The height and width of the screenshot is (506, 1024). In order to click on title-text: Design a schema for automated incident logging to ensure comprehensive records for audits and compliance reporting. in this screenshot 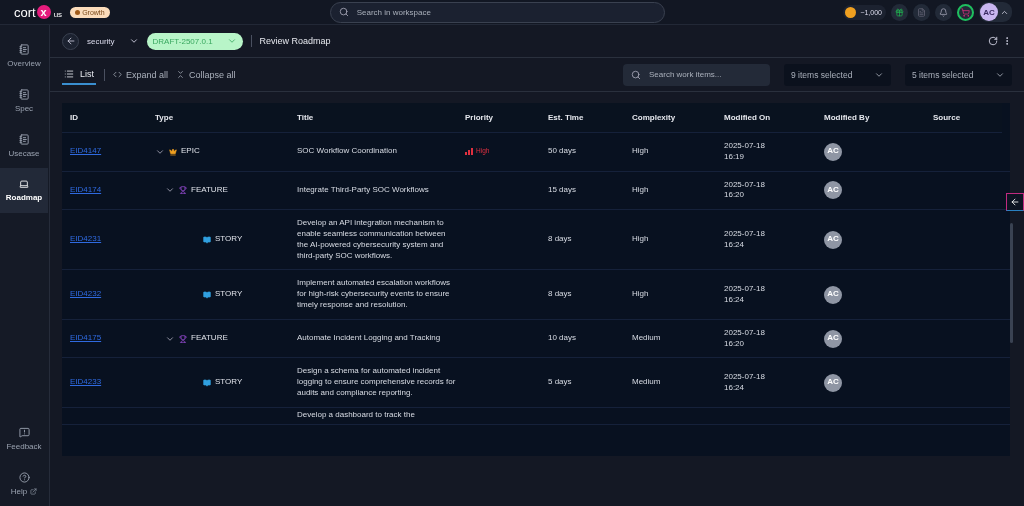, I will do `click(377, 382)`.